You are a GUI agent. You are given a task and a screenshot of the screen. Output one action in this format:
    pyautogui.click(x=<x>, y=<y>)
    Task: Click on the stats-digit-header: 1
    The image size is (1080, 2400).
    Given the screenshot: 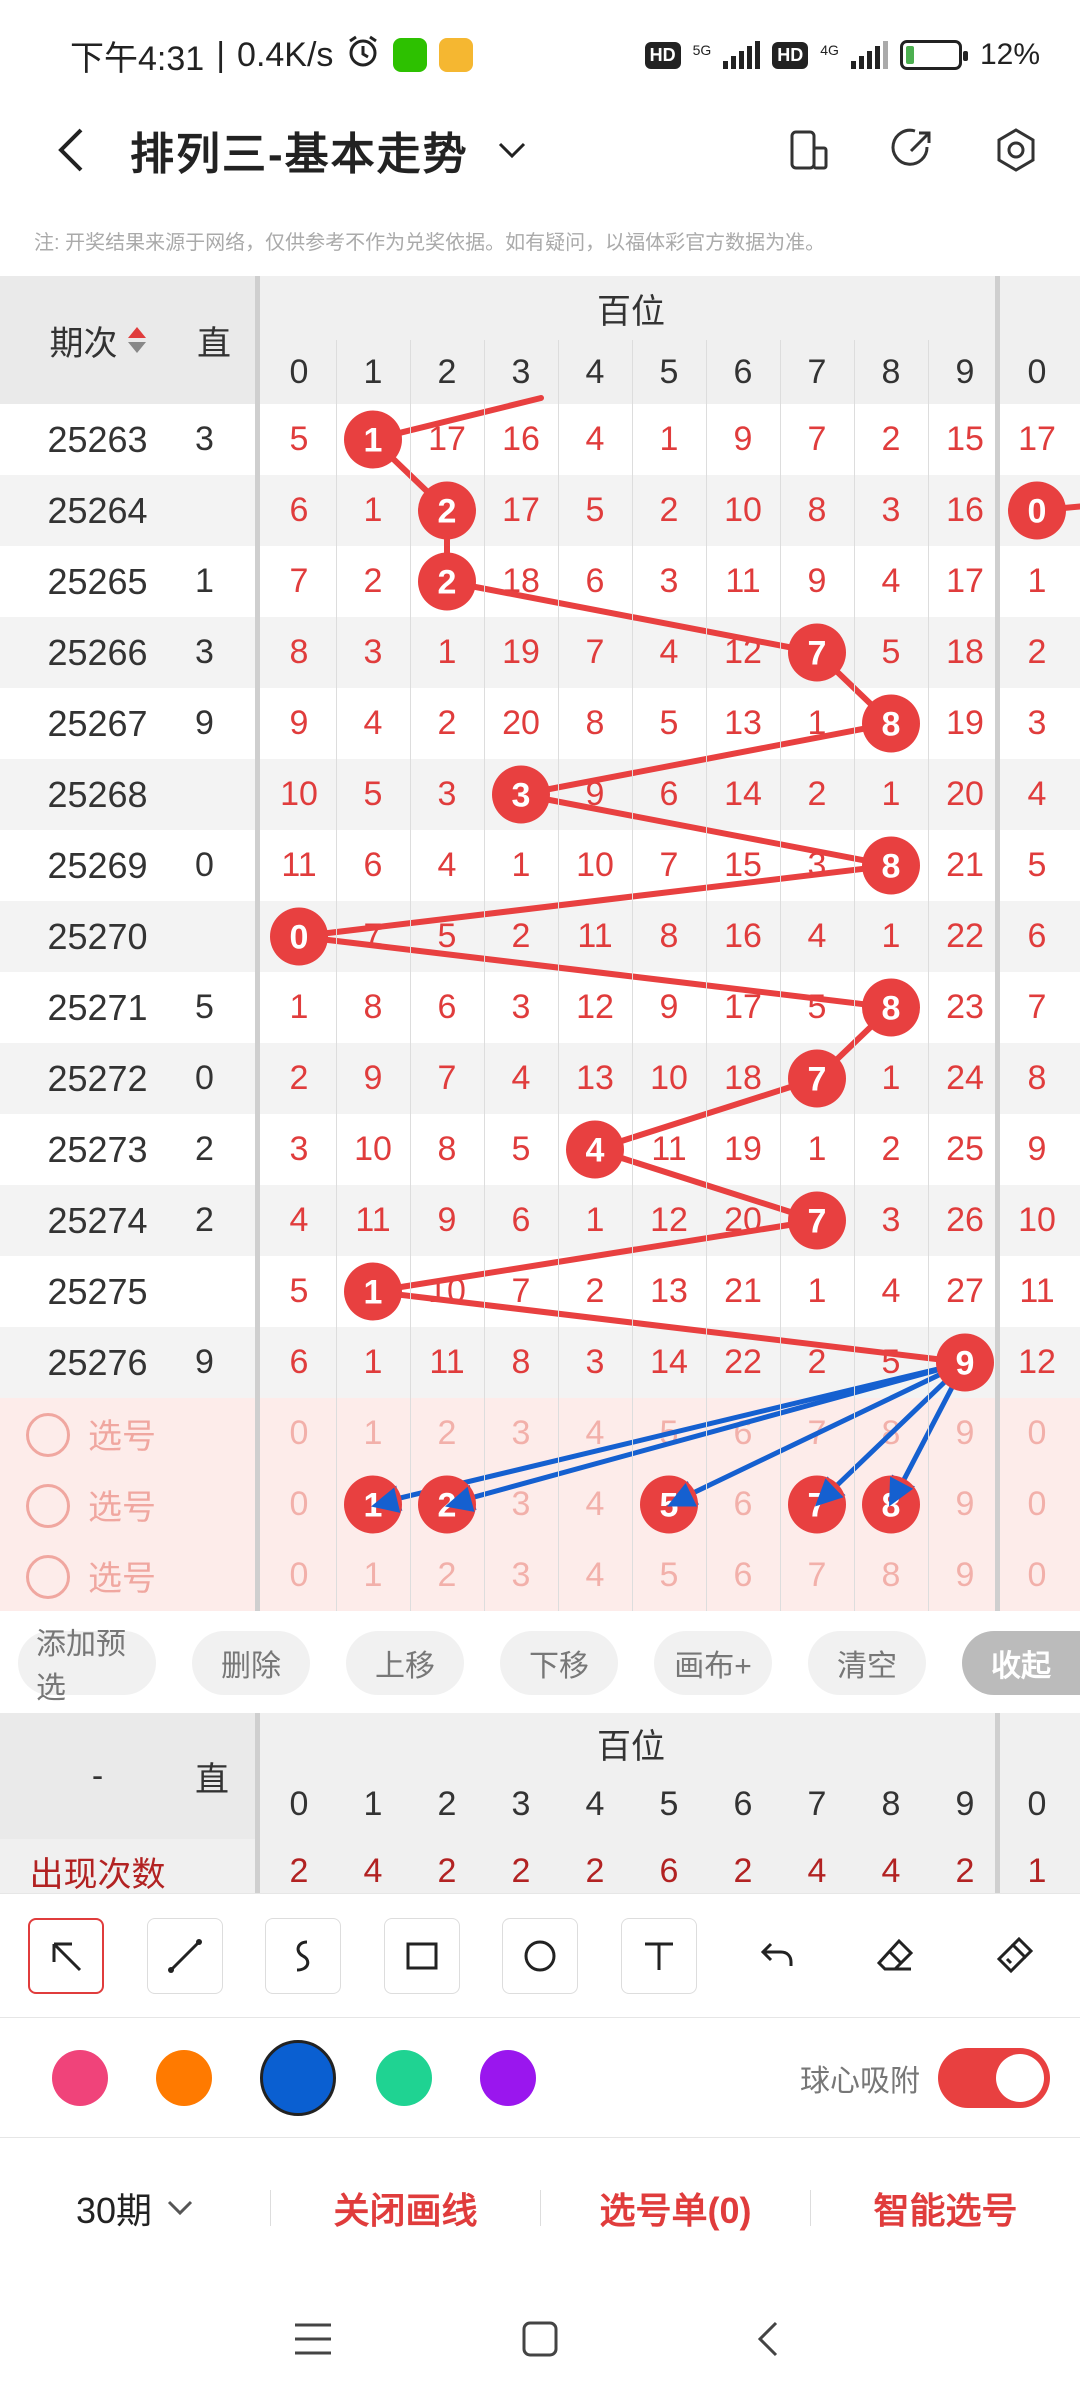 What is the action you would take?
    pyautogui.click(x=373, y=1803)
    